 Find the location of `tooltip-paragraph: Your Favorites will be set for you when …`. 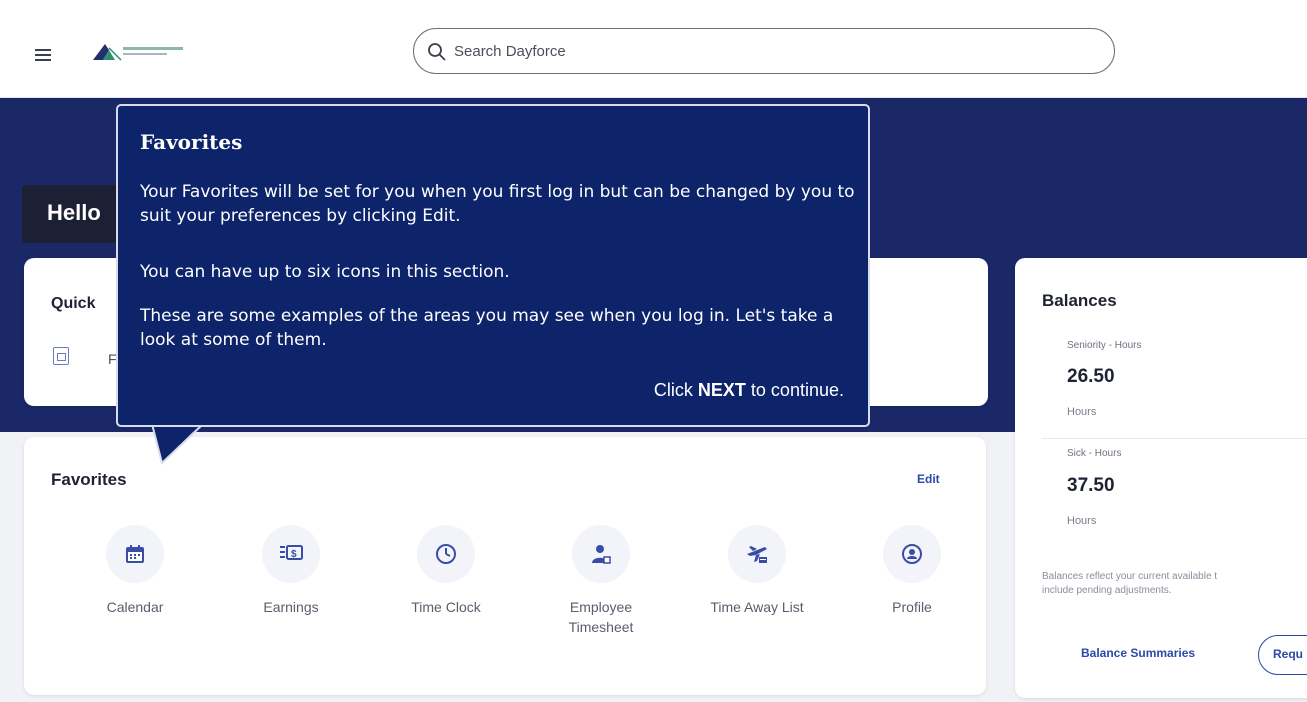

tooltip-paragraph: Your Favorites will be set for you when … is located at coordinates (497, 204).